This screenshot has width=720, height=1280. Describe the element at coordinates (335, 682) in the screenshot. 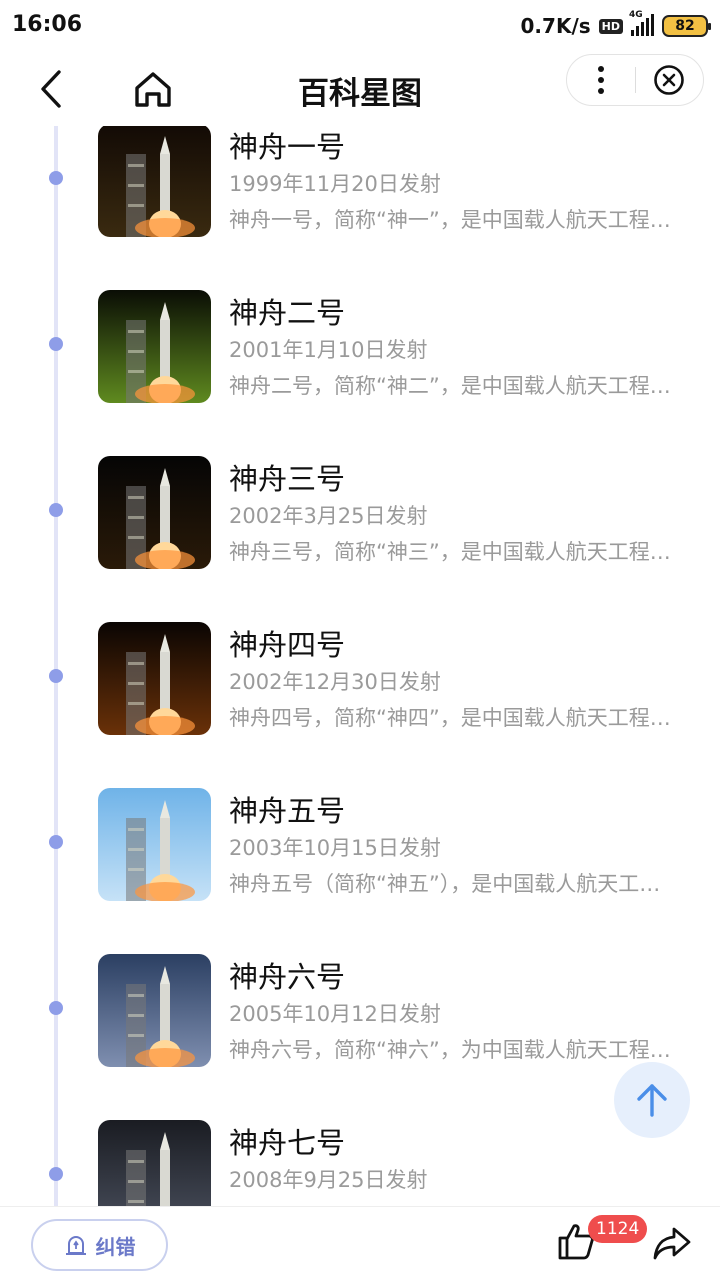

I see `item-launch-date: 2002年12月30日发射` at that location.